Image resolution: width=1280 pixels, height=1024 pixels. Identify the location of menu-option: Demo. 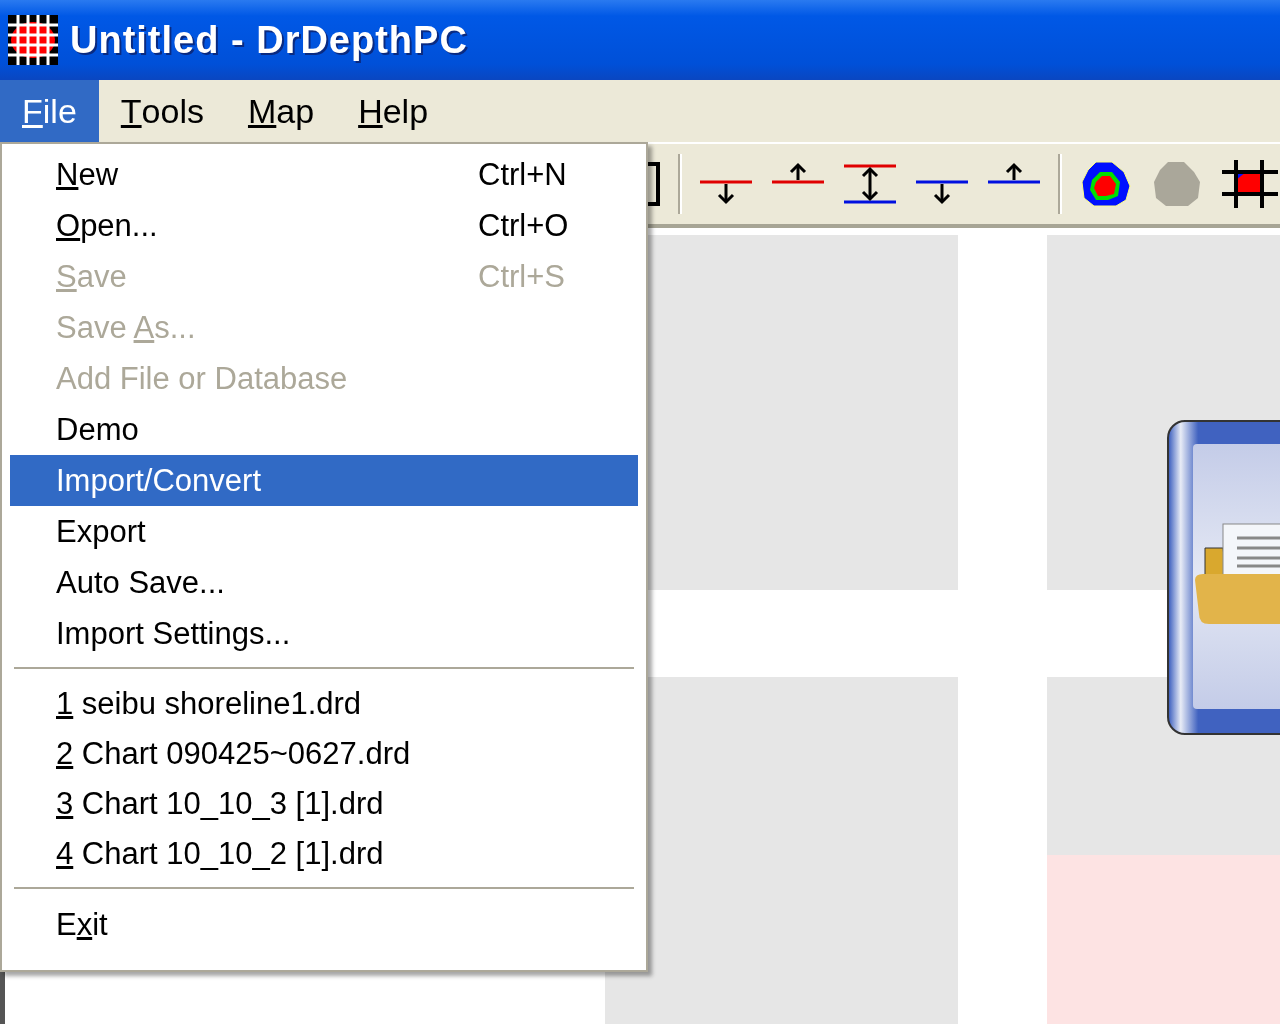
(324, 429).